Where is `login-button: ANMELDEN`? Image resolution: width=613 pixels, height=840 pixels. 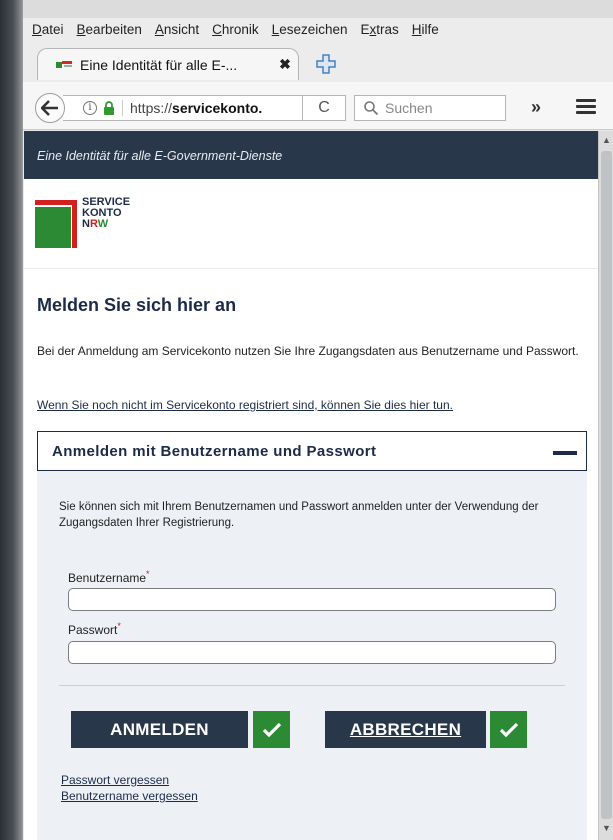 login-button: ANMELDEN is located at coordinates (159, 729).